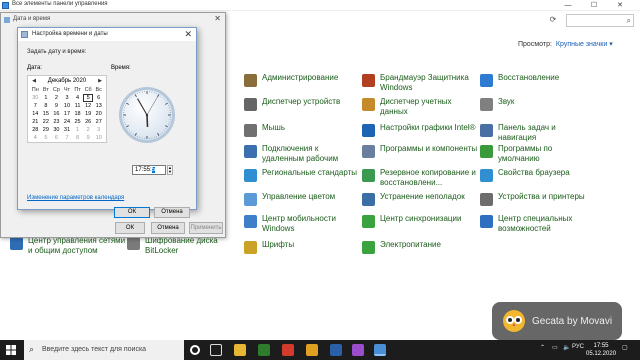  Describe the element at coordinates (88, 122) in the screenshot. I see `calendar-day: 26` at that location.